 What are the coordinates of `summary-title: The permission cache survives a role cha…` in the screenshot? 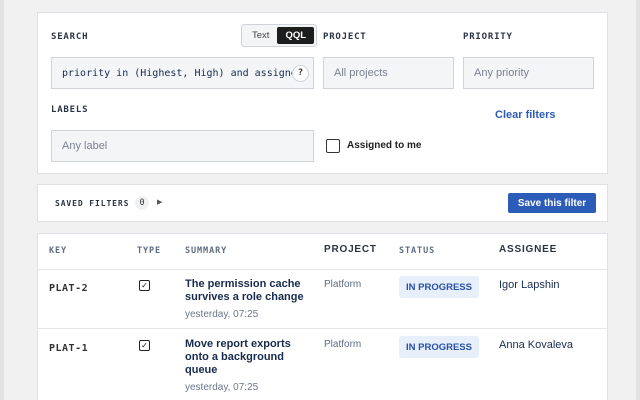 It's located at (249, 291).